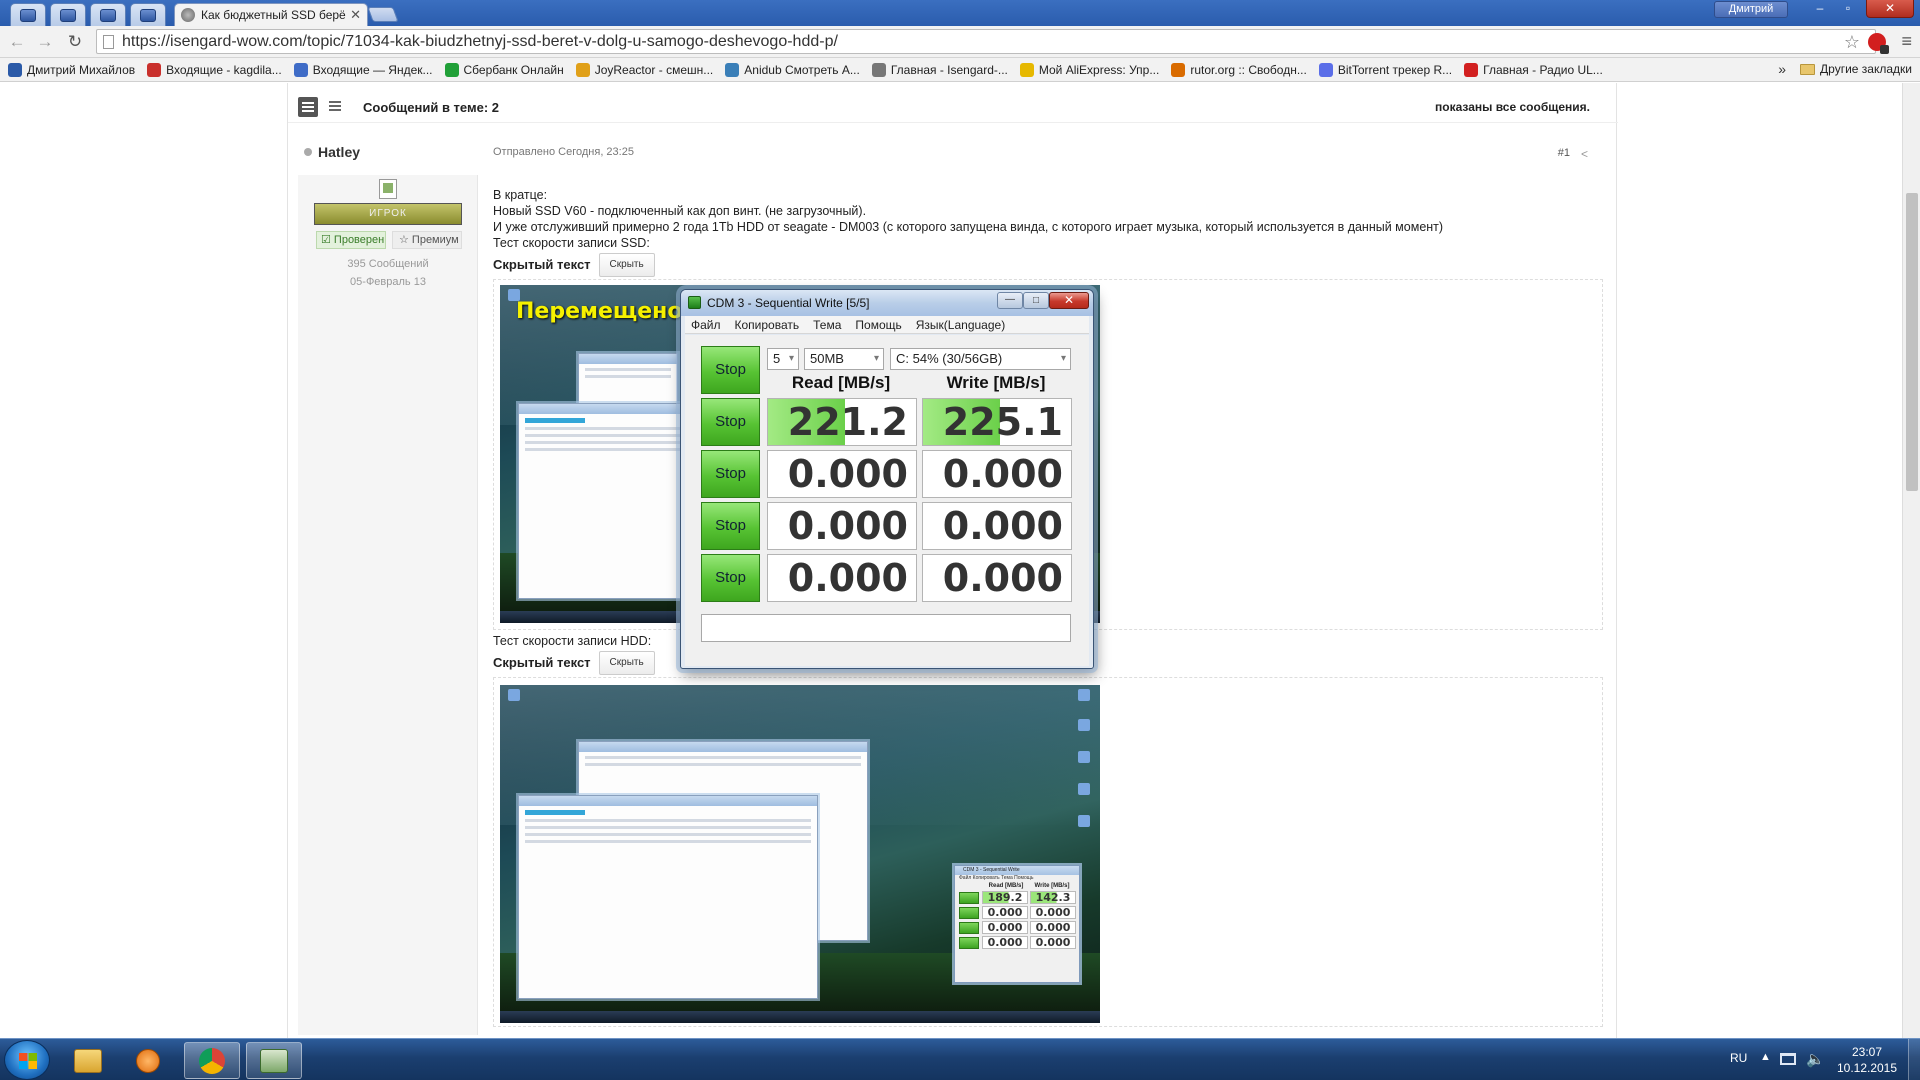 The width and height of the screenshot is (1920, 1080). What do you see at coordinates (1878, 43) in the screenshot?
I see `extension-icon` at bounding box center [1878, 43].